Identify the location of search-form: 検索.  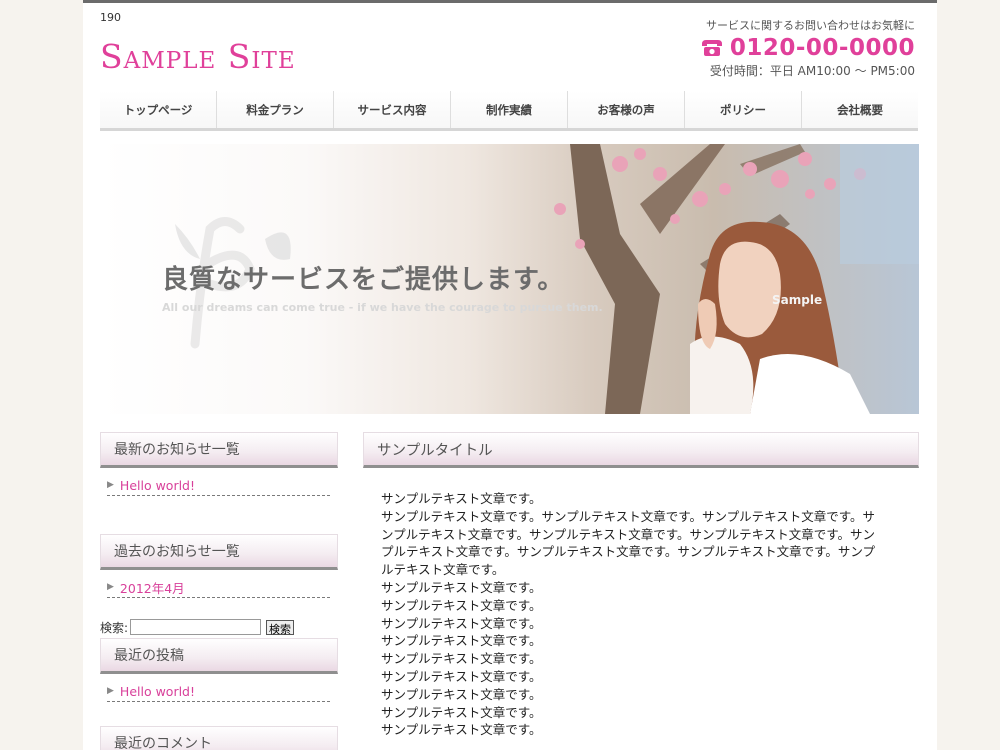
(219, 627).